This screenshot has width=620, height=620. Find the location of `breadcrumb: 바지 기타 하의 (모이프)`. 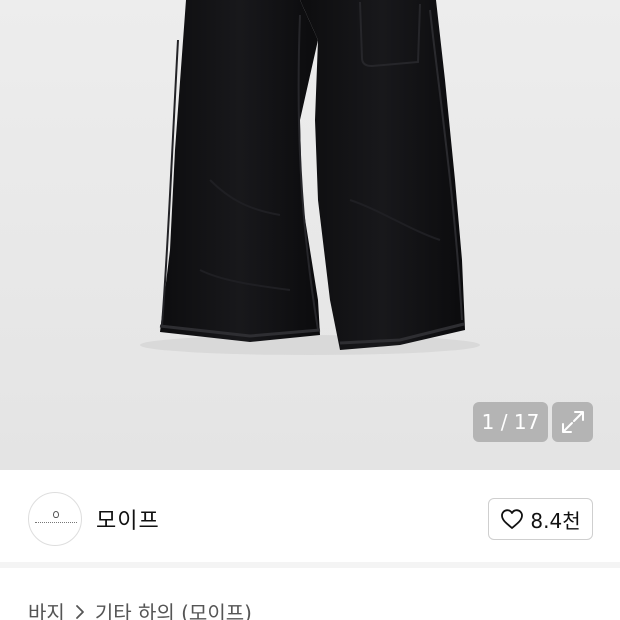

breadcrumb: 바지 기타 하의 (모이프) is located at coordinates (140, 608).